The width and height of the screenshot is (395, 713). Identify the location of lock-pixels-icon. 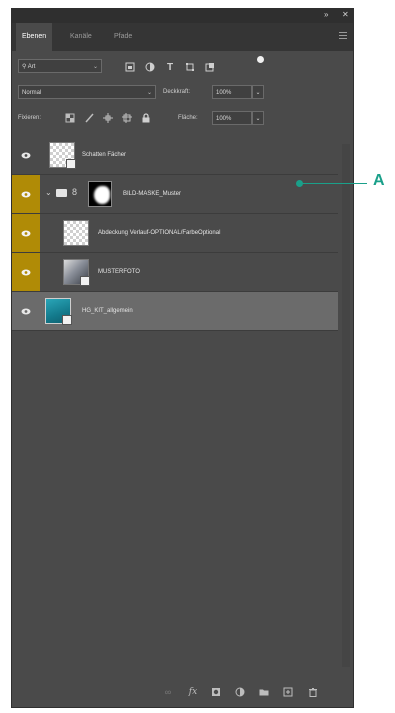
(89, 118).